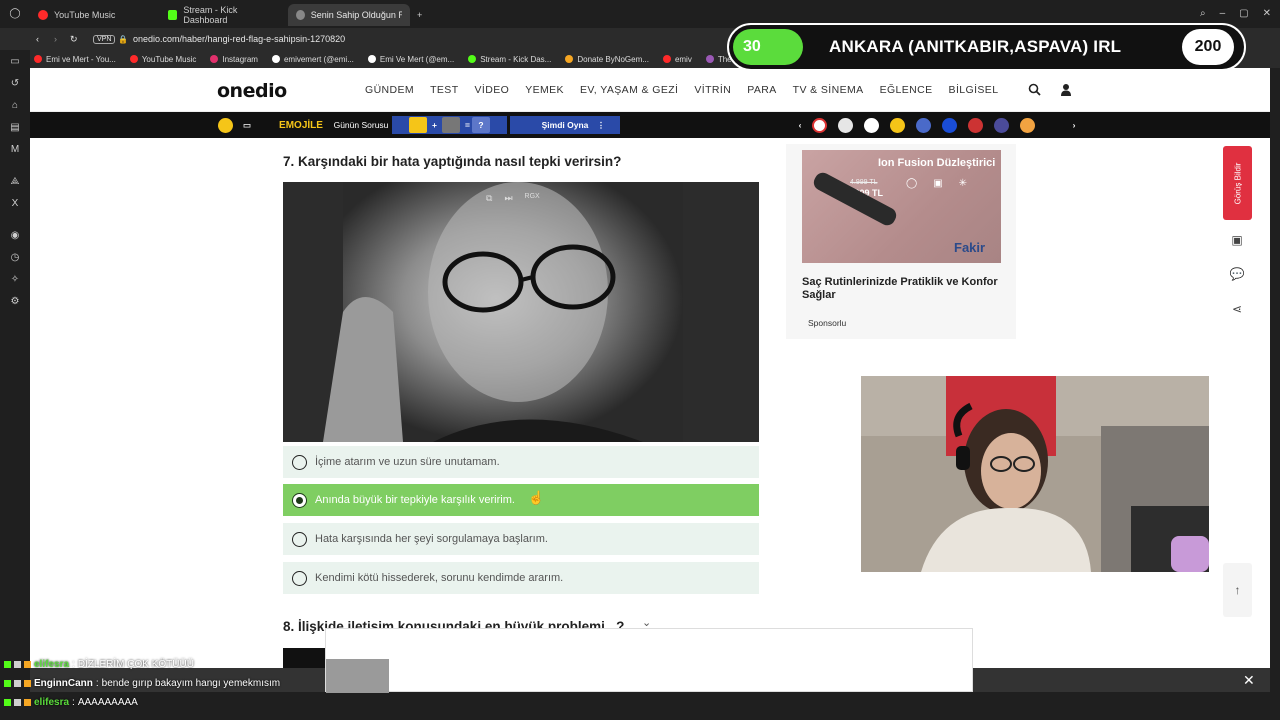  Describe the element at coordinates (299, 500) in the screenshot. I see `radio-button-checked` at that location.